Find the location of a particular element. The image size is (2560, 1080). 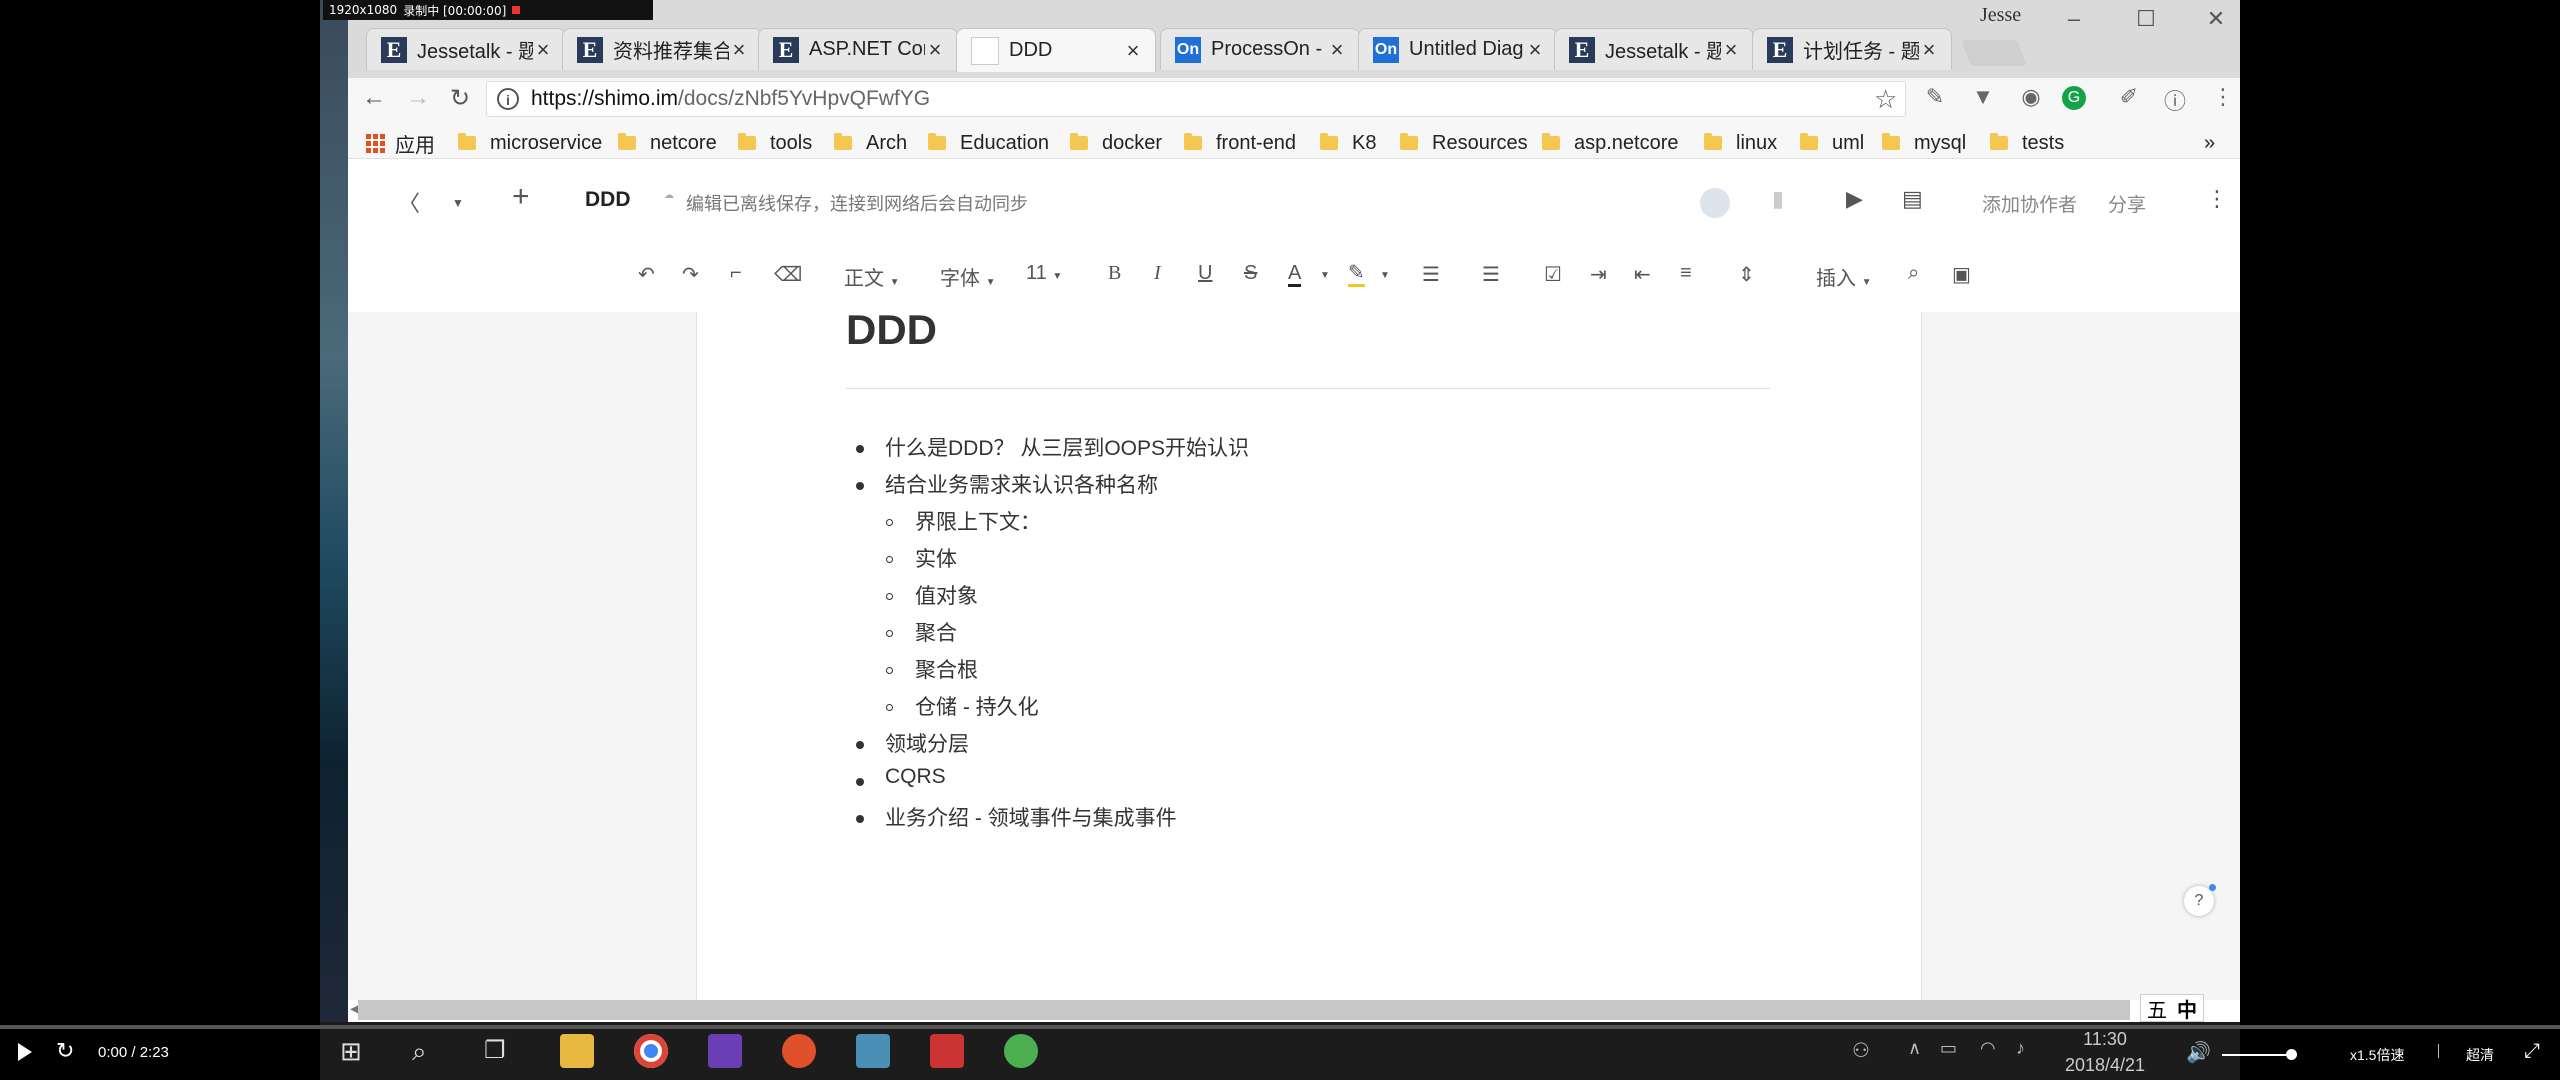

list-item: 结合业务需求来认识各种名称 is located at coordinates (1021, 484).